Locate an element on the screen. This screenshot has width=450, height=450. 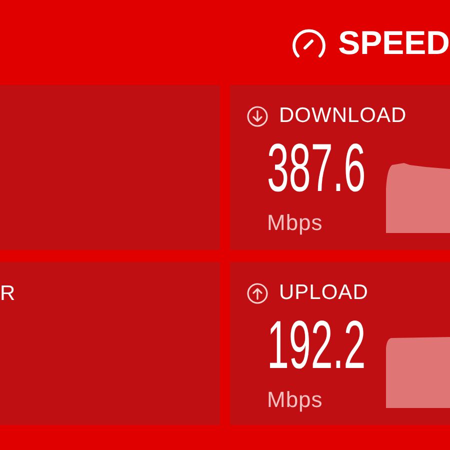
upload-icon is located at coordinates (257, 293).